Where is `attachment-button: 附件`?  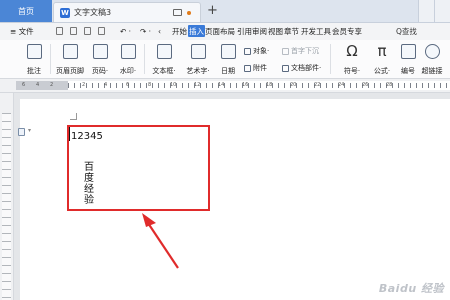
attachment-button: 附件 is located at coordinates (255, 68).